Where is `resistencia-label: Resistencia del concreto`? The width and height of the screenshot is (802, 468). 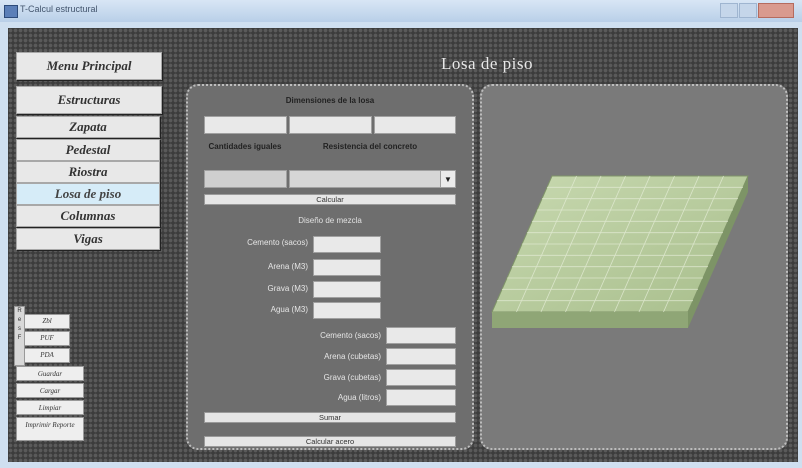
resistencia-label: Resistencia del concreto is located at coordinates (370, 146).